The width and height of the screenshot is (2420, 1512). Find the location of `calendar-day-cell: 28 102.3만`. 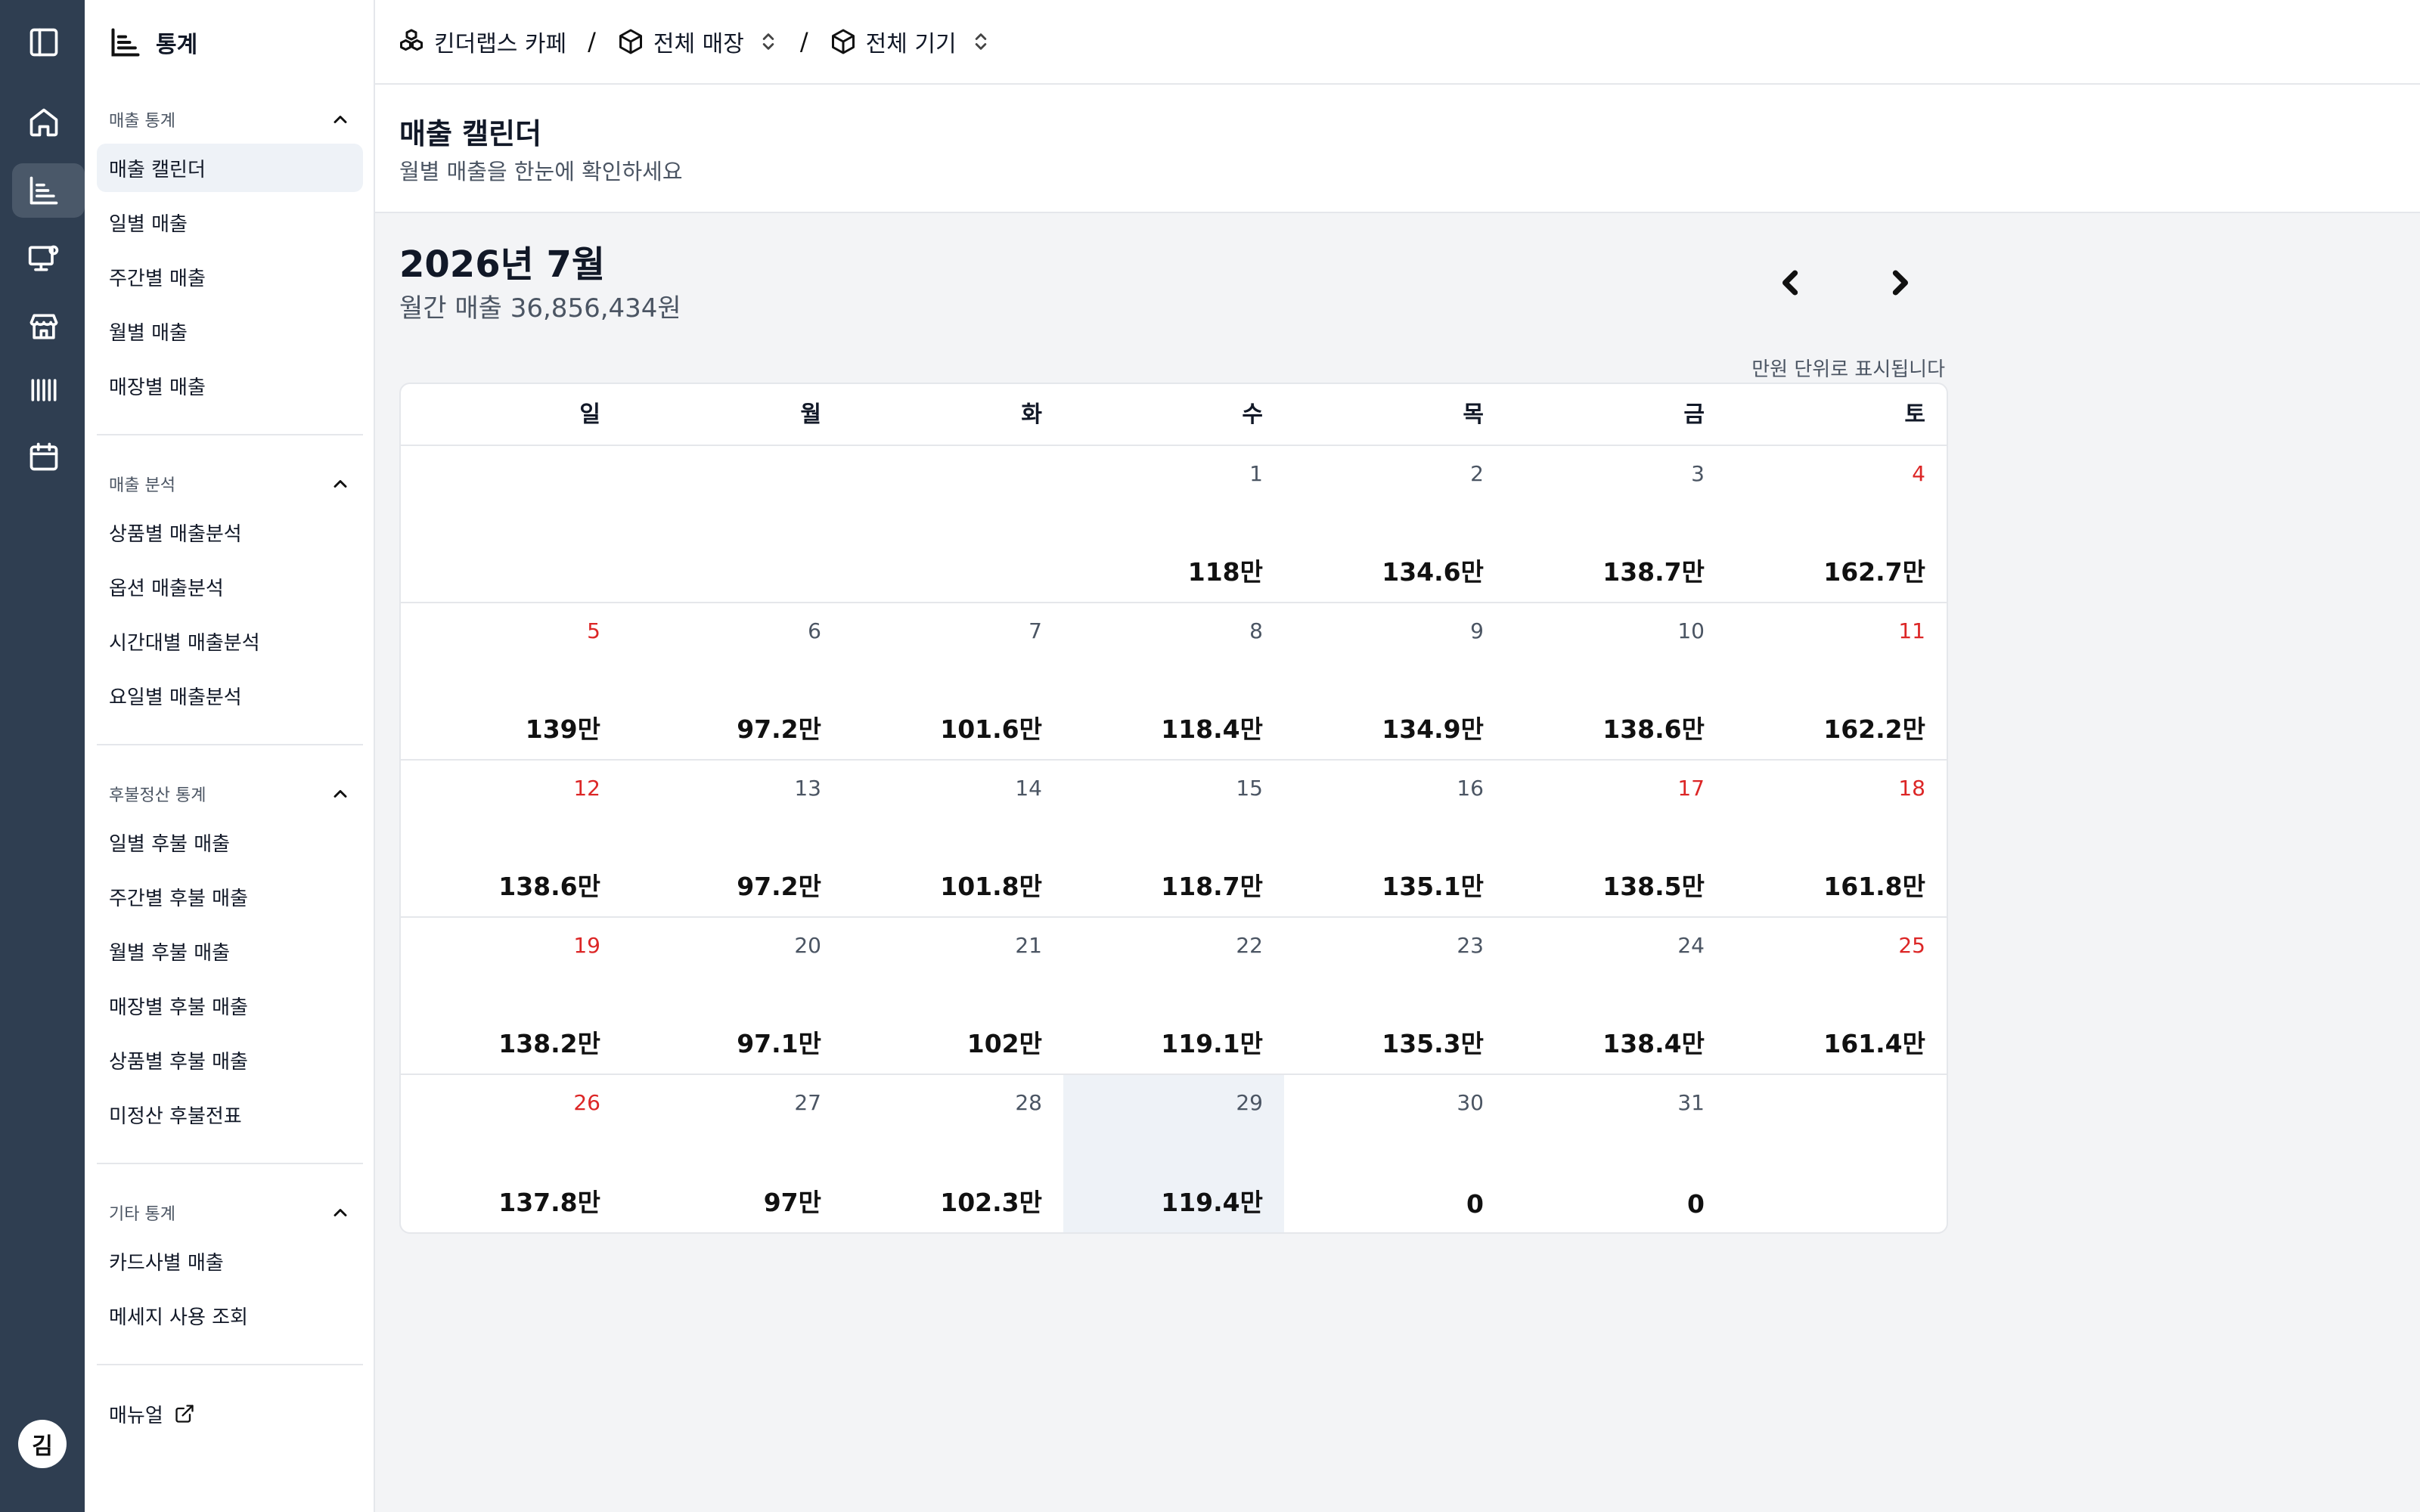

calendar-day-cell: 28 102.3만 is located at coordinates (952, 1153).